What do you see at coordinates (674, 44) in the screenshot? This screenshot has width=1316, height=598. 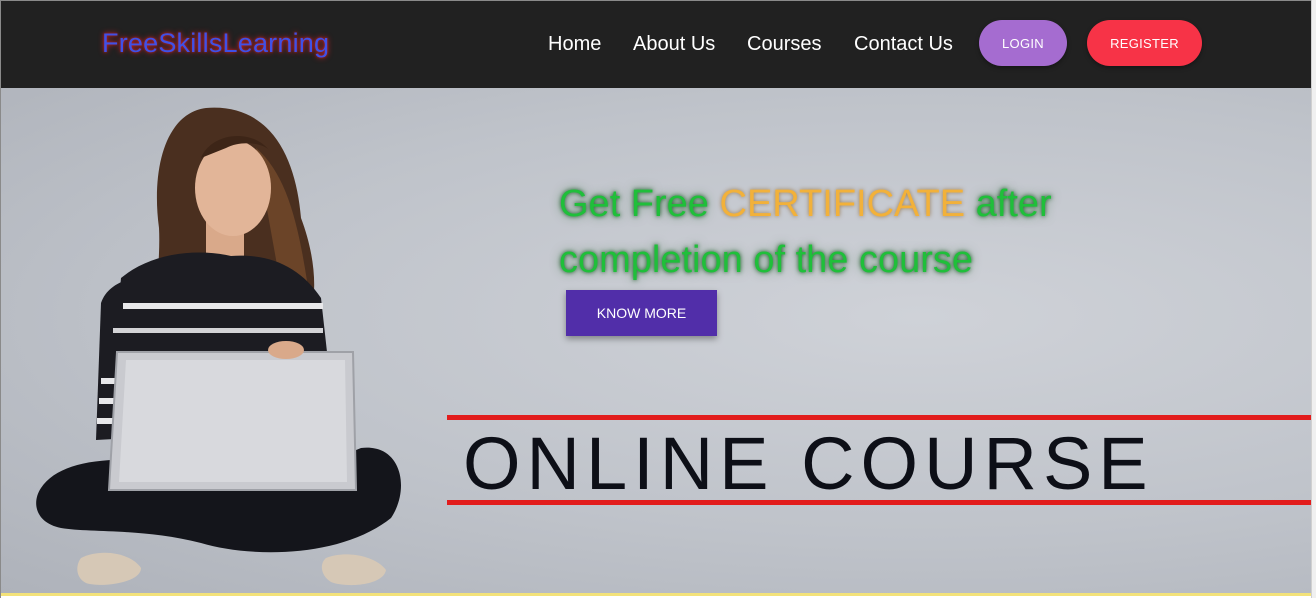 I see `nav-about-link: About Us` at bounding box center [674, 44].